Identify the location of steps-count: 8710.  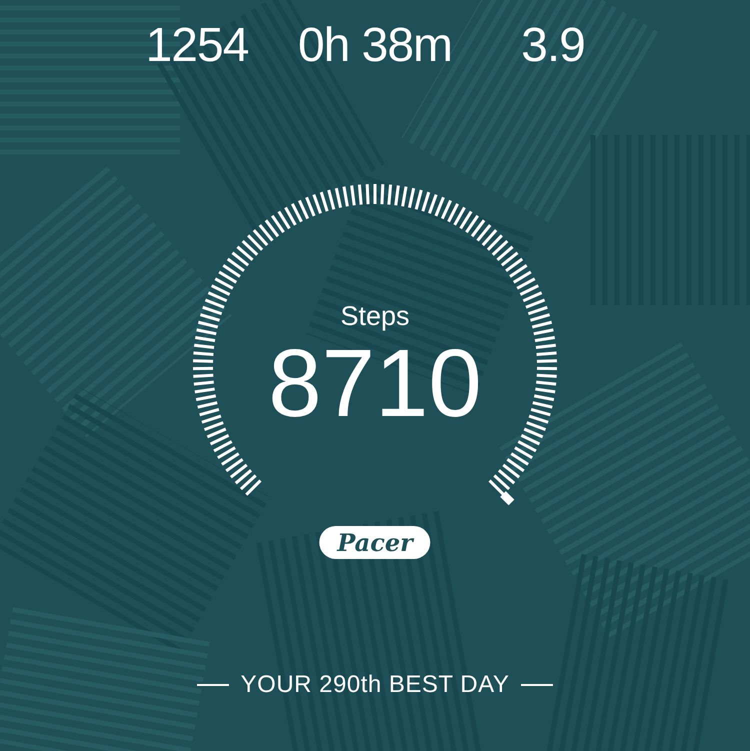
(375, 384).